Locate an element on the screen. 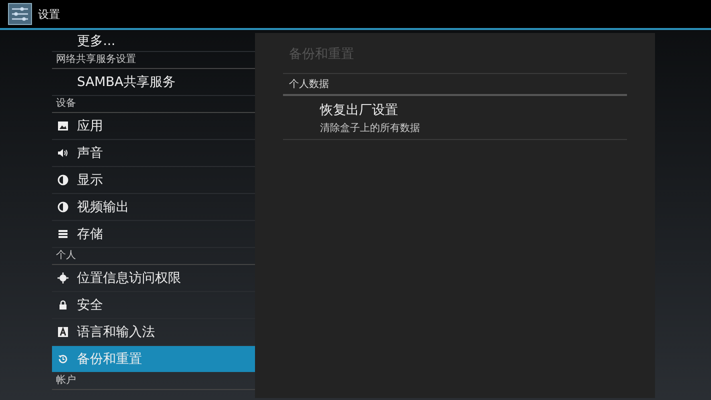 This screenshot has height=400, width=711. settings-item: 位置信息访问权限 is located at coordinates (153, 278).